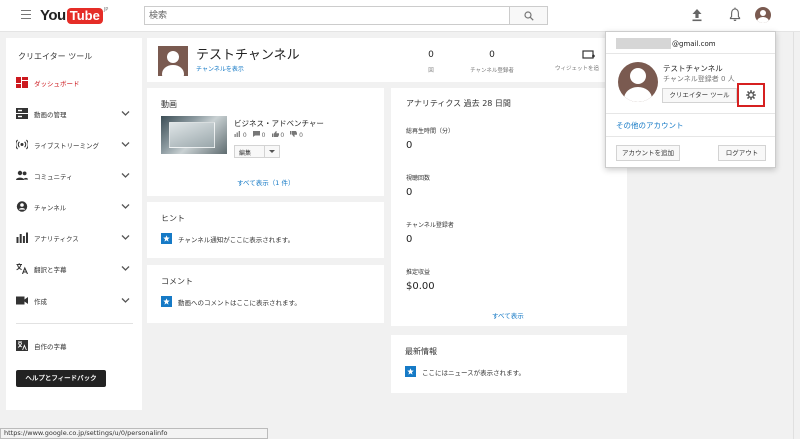 This screenshot has width=800, height=439. What do you see at coordinates (74, 323) in the screenshot?
I see `sidebar-divider` at bounding box center [74, 323].